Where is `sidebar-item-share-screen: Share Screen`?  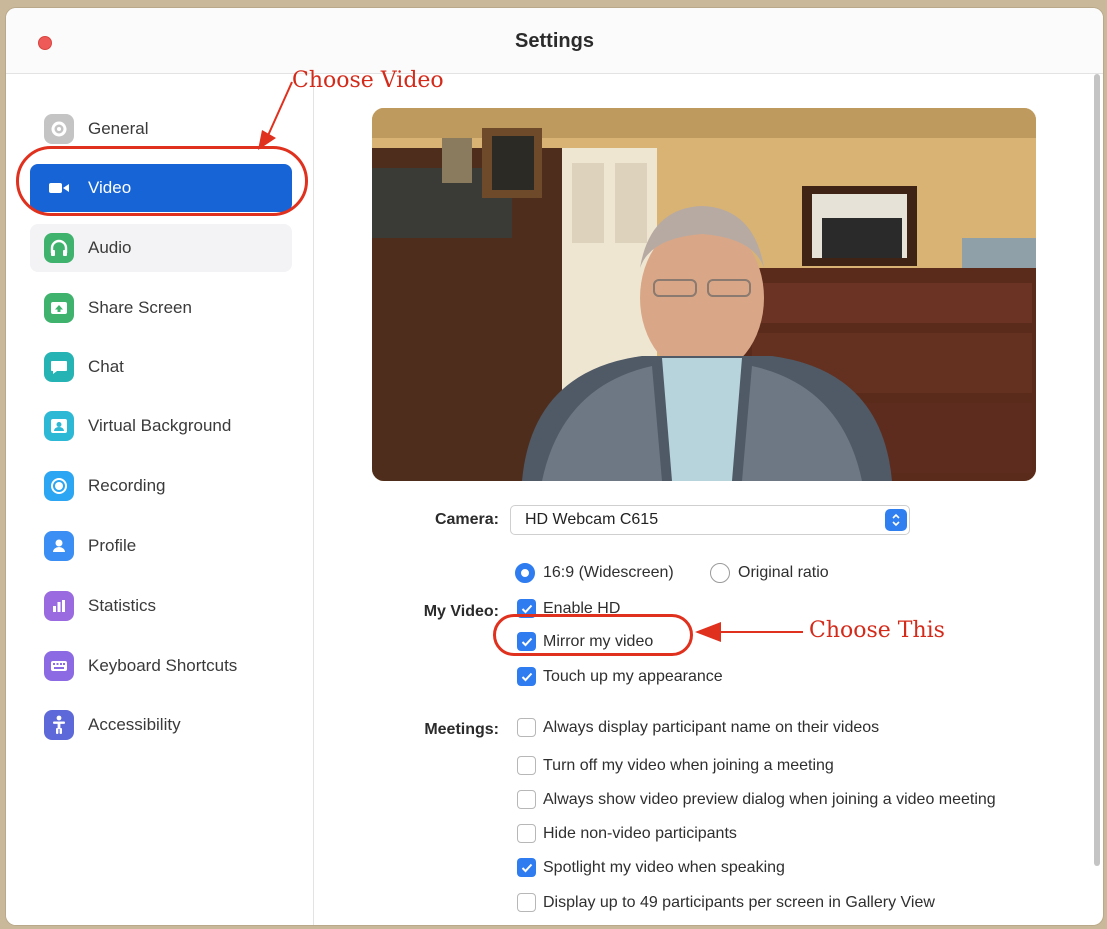
sidebar-item-share-screen: Share Screen is located at coordinates (161, 308).